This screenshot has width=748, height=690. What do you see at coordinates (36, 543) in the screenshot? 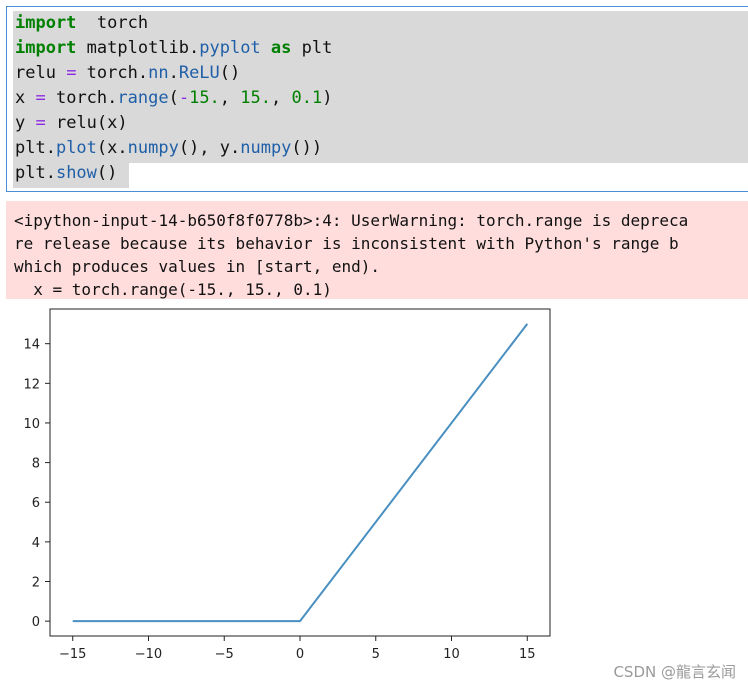
I see `y-tick-label: 4` at bounding box center [36, 543].